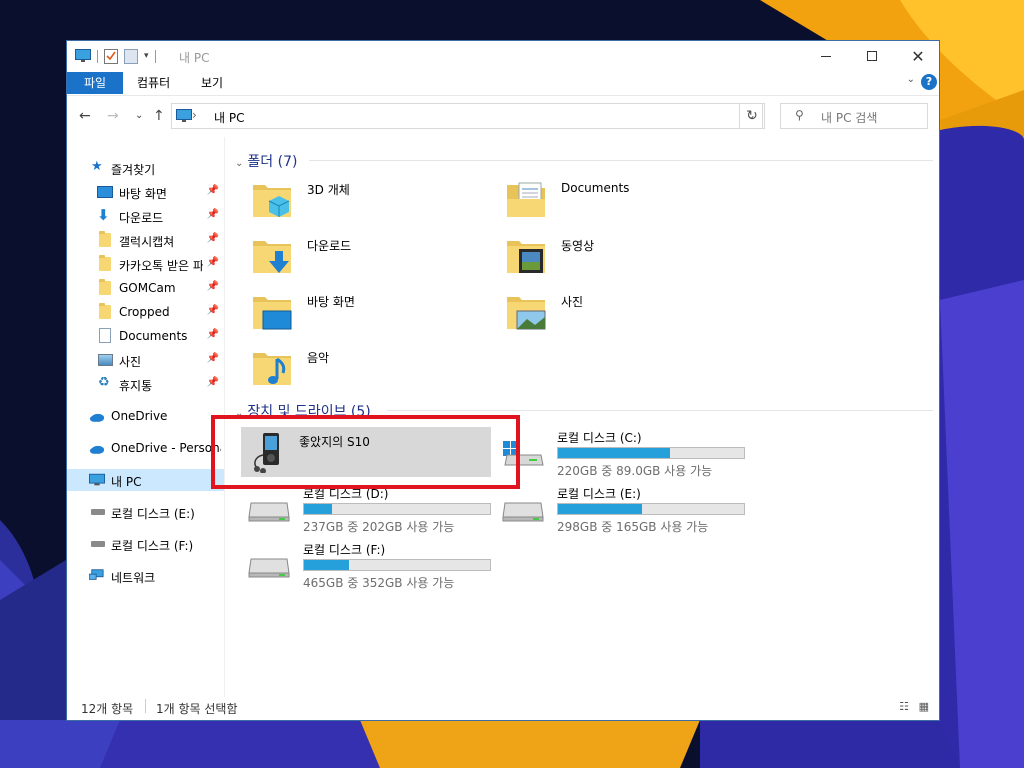  What do you see at coordinates (635, 471) in the screenshot?
I see `drive-space-text: 220GB 중 89.0GB 사용 가능` at bounding box center [635, 471].